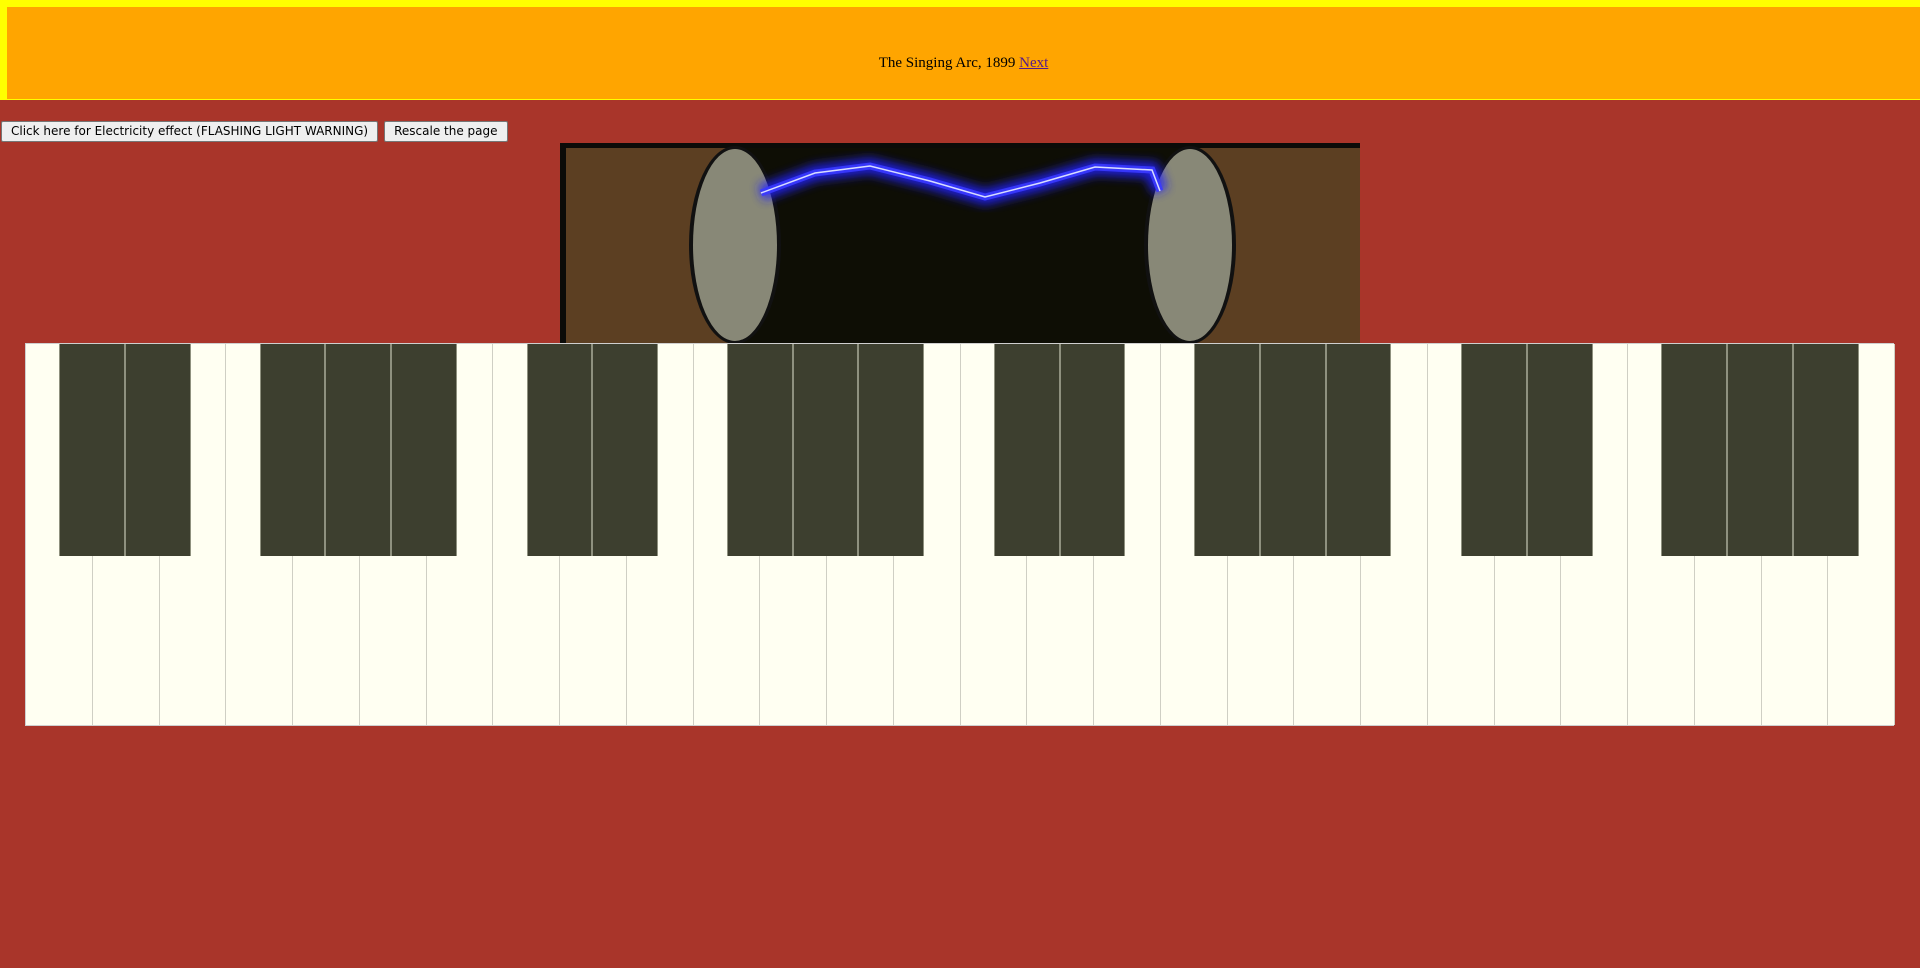  What do you see at coordinates (735, 245) in the screenshot?
I see `electrode-left-face` at bounding box center [735, 245].